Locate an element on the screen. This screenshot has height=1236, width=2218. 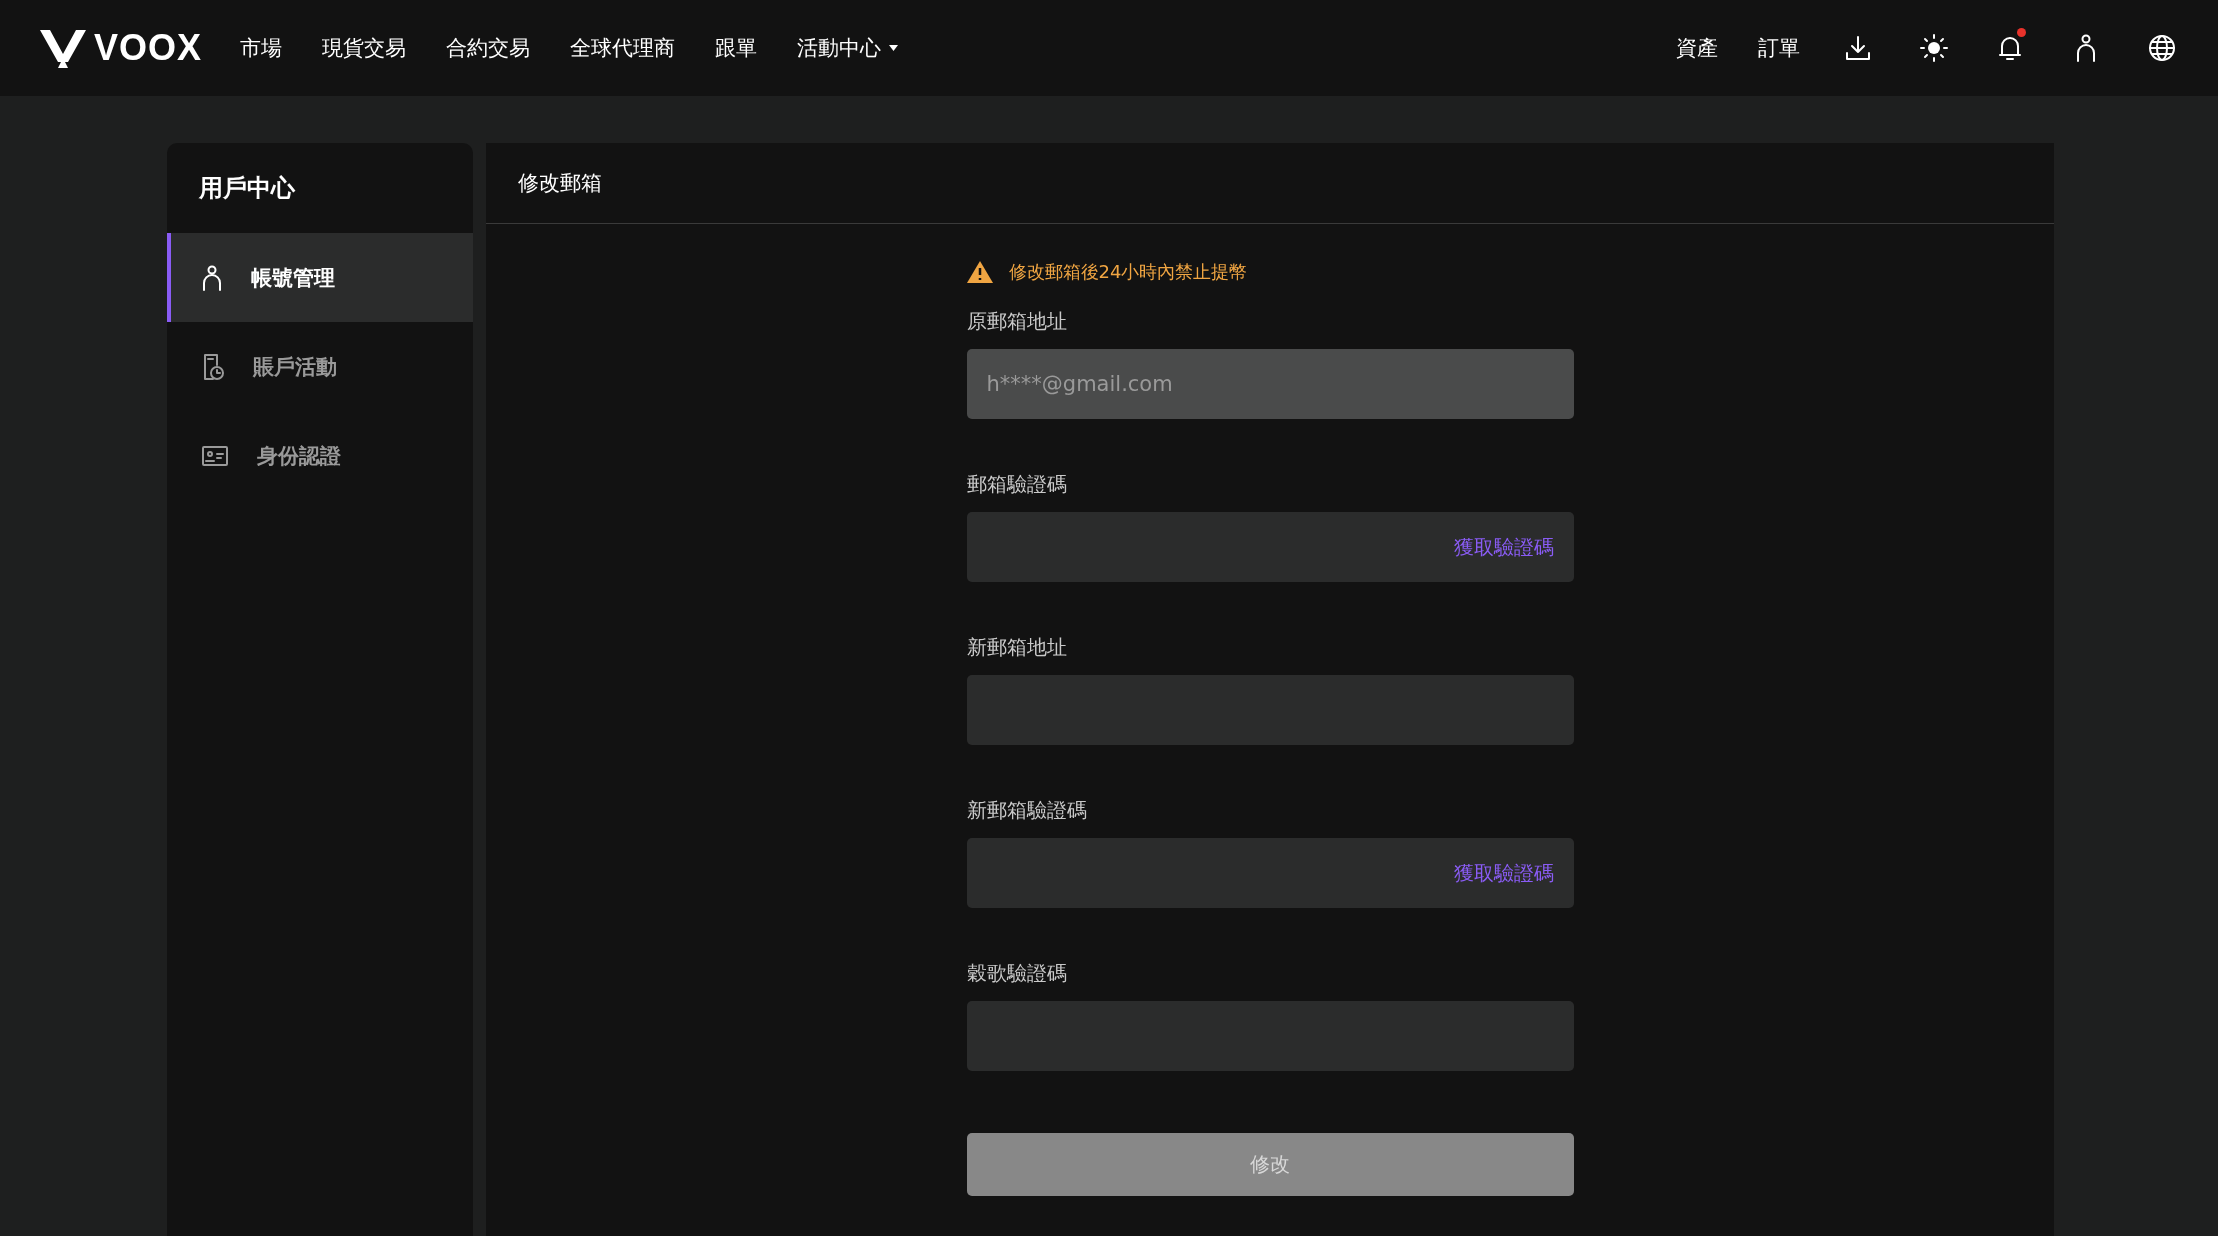
nav-link: 現貨交易 is located at coordinates (364, 48).